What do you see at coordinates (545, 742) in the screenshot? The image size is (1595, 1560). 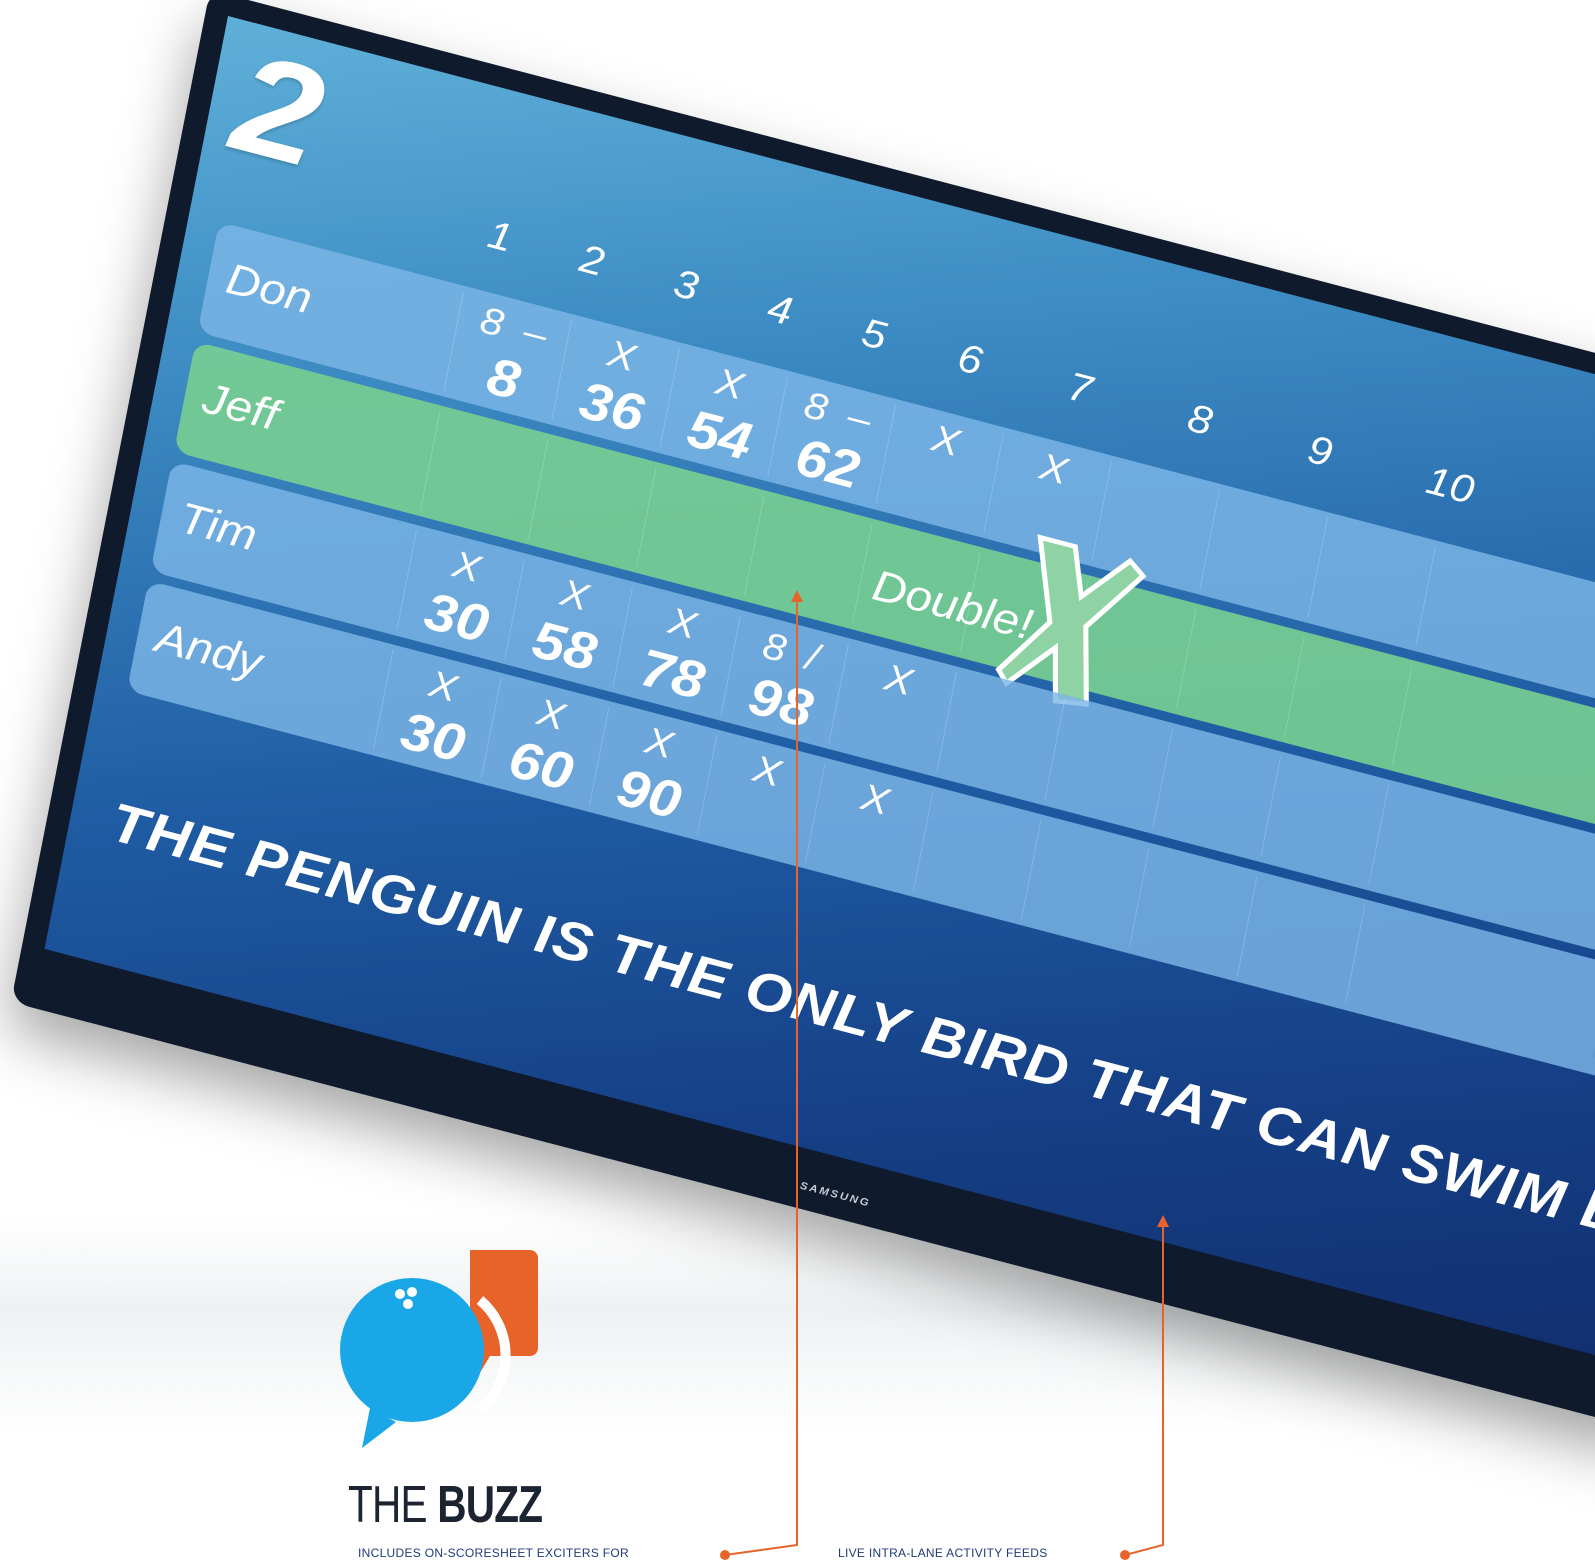 I see `frame-cell: X 60` at bounding box center [545, 742].